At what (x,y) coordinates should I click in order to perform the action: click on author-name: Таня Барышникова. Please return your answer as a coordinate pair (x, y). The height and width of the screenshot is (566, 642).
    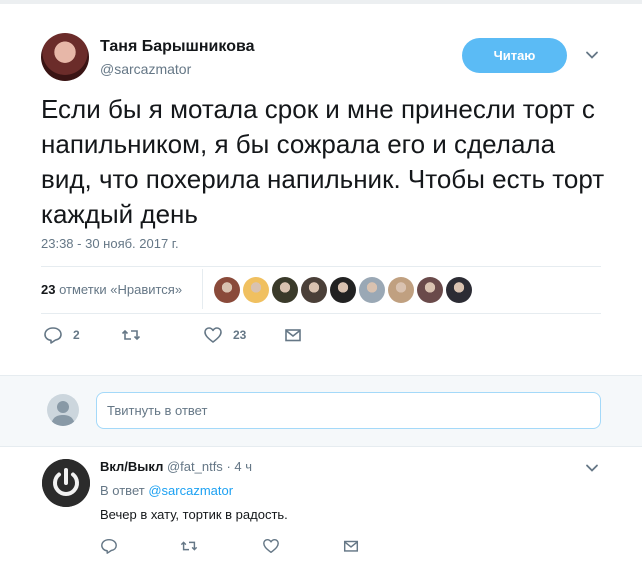
    Looking at the image, I should click on (177, 47).